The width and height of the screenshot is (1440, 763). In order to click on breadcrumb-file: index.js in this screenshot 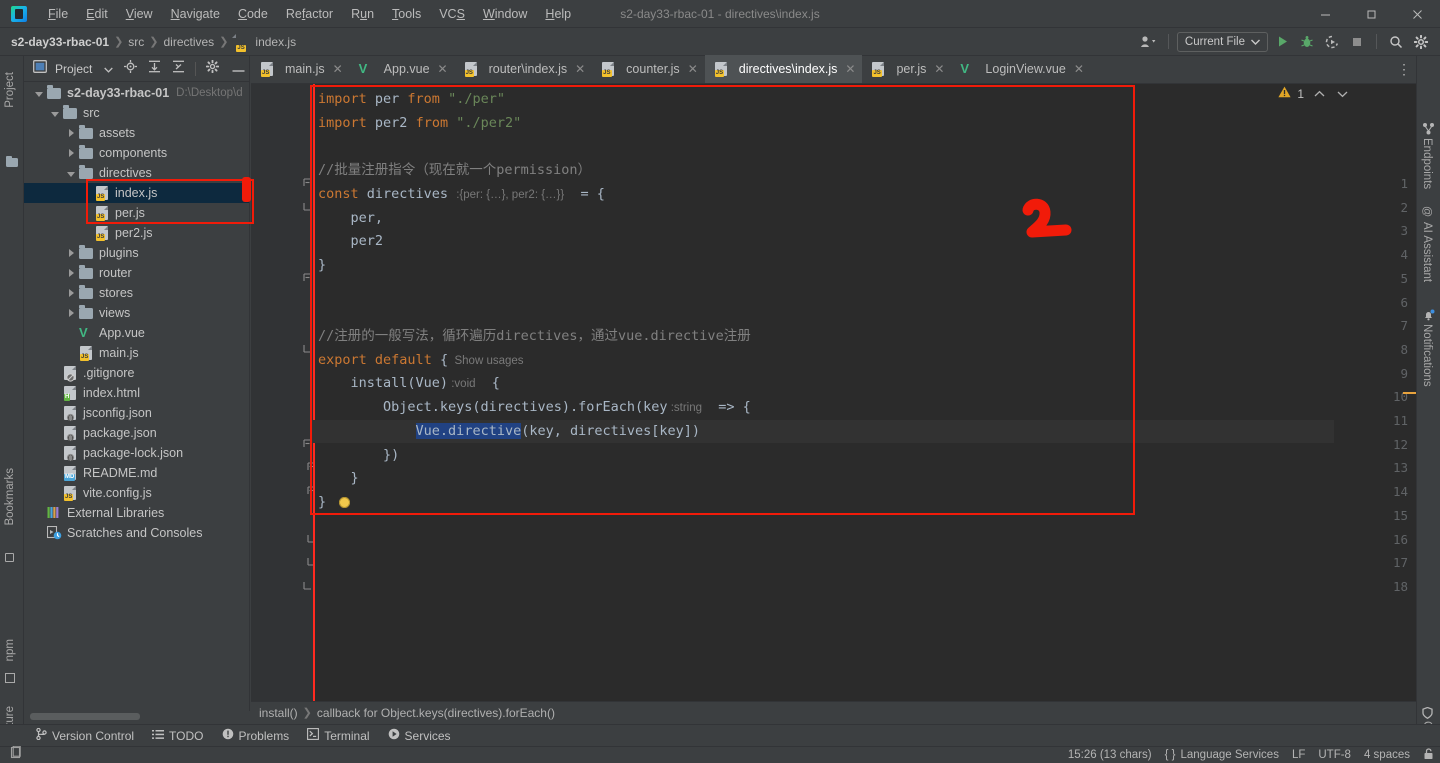, I will do `click(275, 42)`.